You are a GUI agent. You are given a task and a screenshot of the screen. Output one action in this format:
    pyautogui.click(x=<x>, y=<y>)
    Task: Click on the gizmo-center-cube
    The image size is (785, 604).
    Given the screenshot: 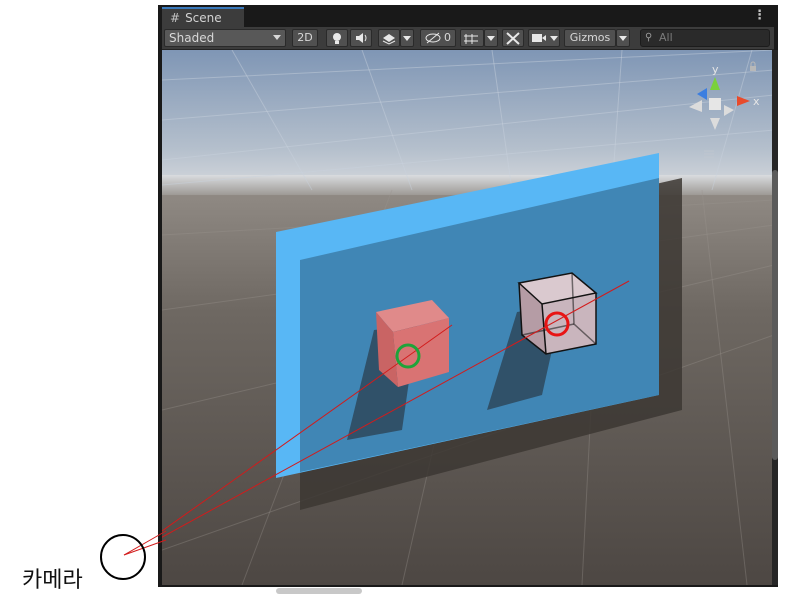 What is the action you would take?
    pyautogui.click(x=715, y=104)
    